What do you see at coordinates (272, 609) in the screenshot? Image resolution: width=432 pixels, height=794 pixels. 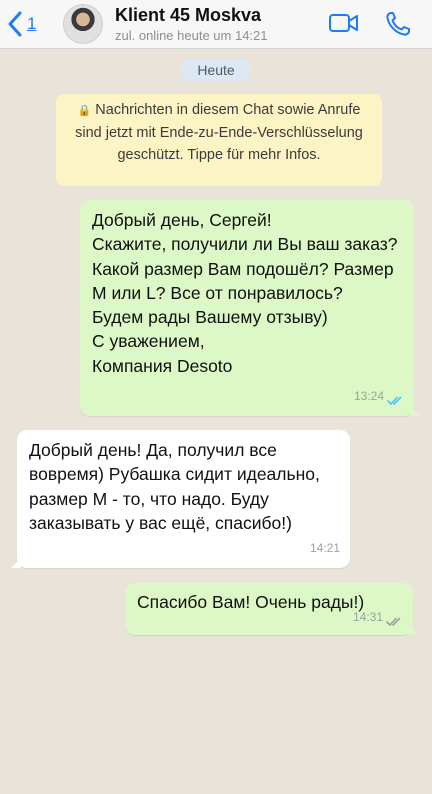 I see `message-bubble-outgoing: Спасибо Вам! Очень рады!) 14:31` at bounding box center [272, 609].